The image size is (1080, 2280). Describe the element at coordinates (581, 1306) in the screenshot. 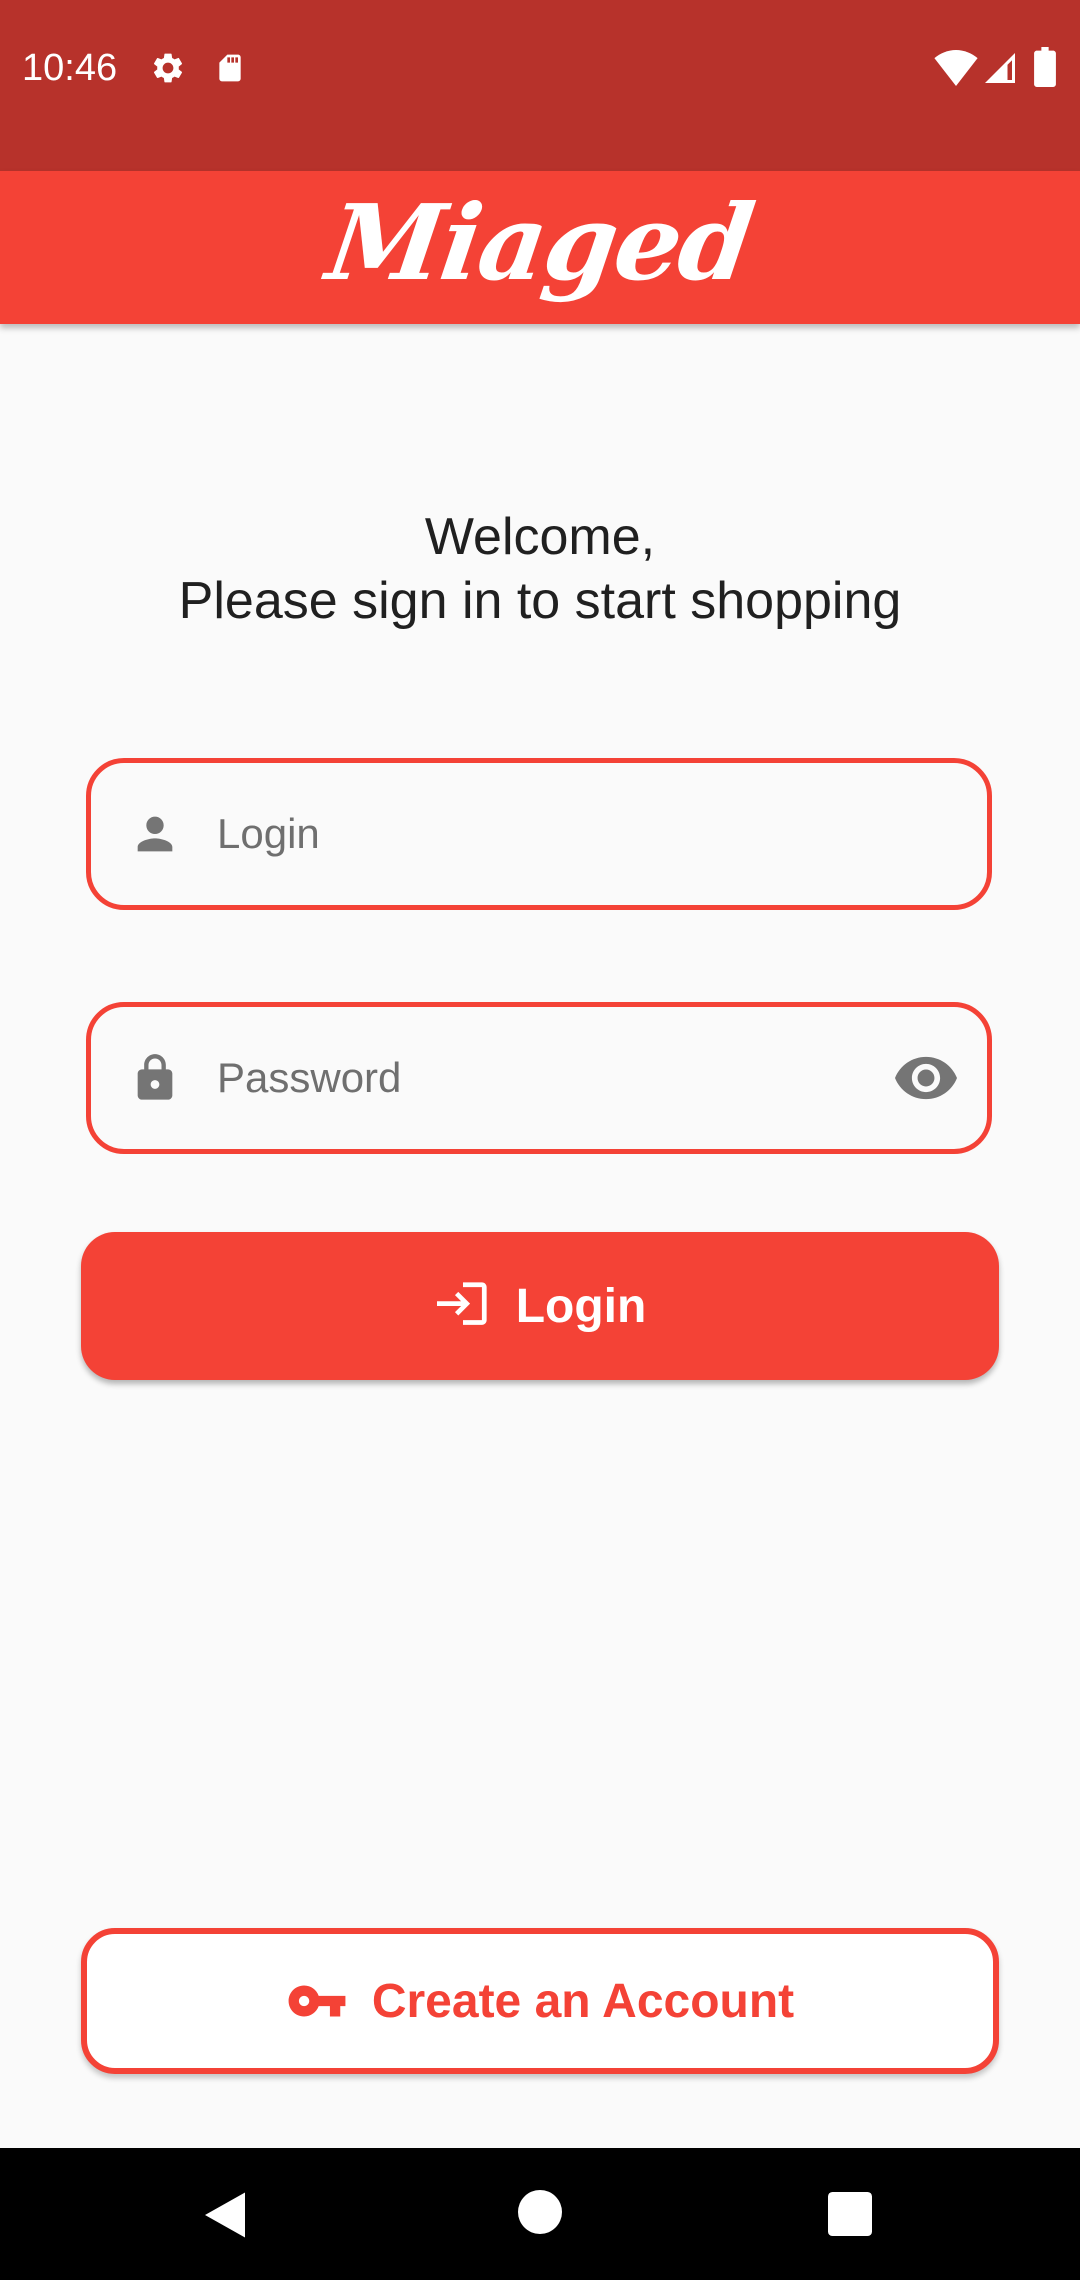

I see `login-button-label: Login` at that location.